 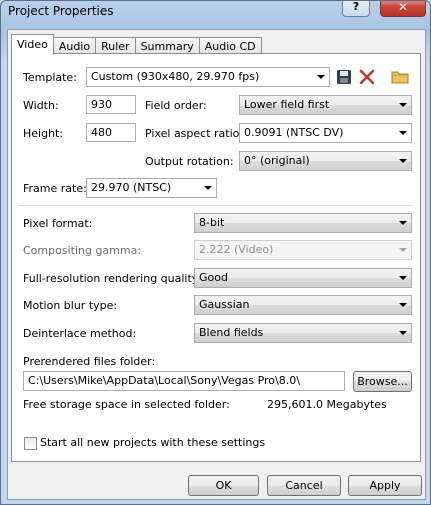 What do you see at coordinates (303, 305) in the screenshot?
I see `motion-blur-dropdown: Gaussian` at bounding box center [303, 305].